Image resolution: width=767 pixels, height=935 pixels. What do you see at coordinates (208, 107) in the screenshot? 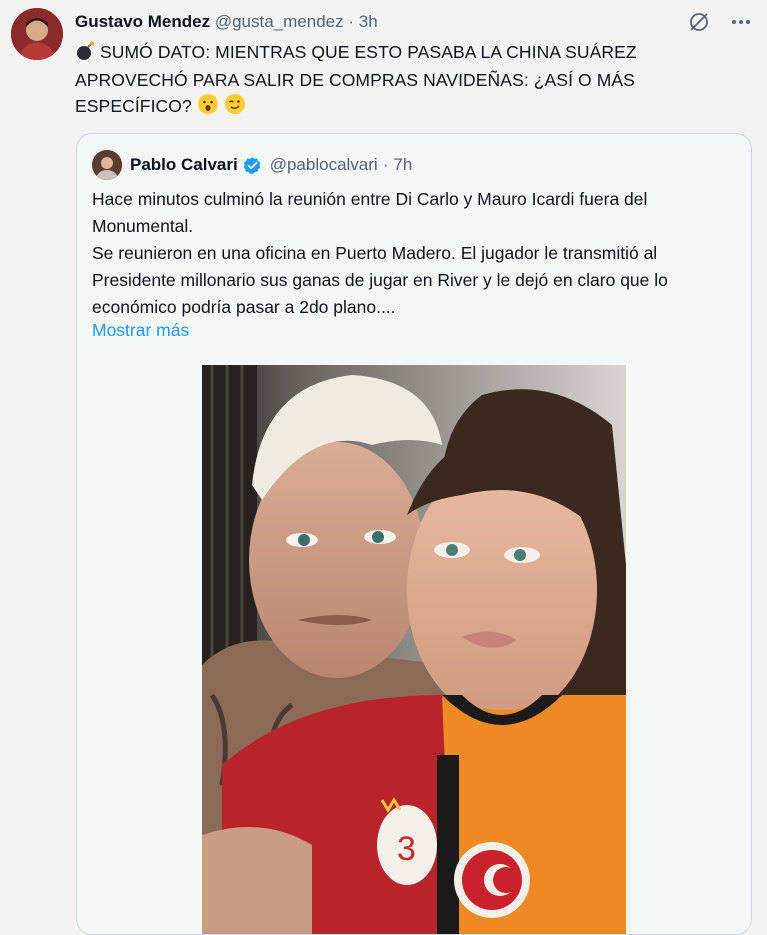
I see `hushed-face-icon` at bounding box center [208, 107].